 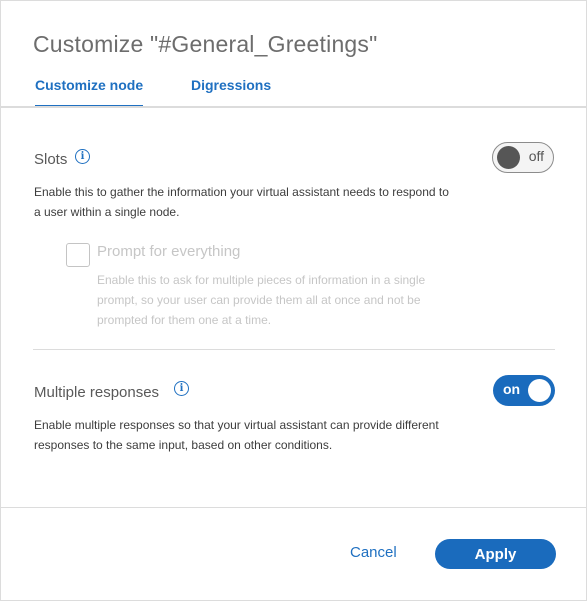 What do you see at coordinates (373, 552) in the screenshot?
I see `cancel-button: Cancel` at bounding box center [373, 552].